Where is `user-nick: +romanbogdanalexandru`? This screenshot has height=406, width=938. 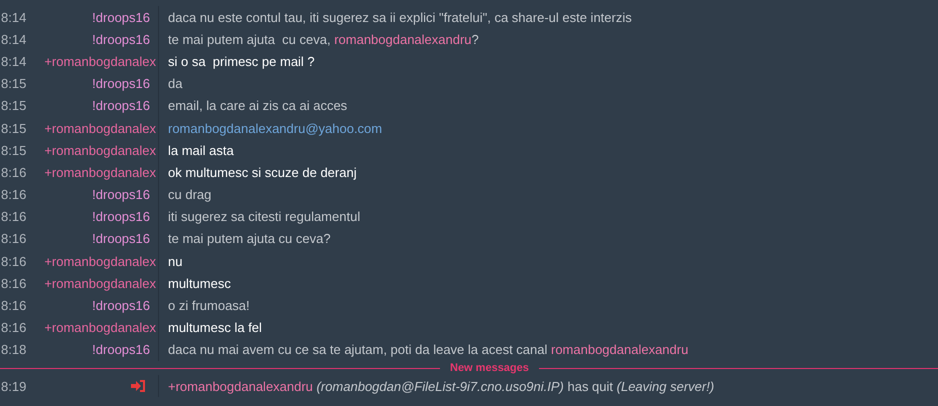
user-nick: +romanbogdanalexandru is located at coordinates (240, 386).